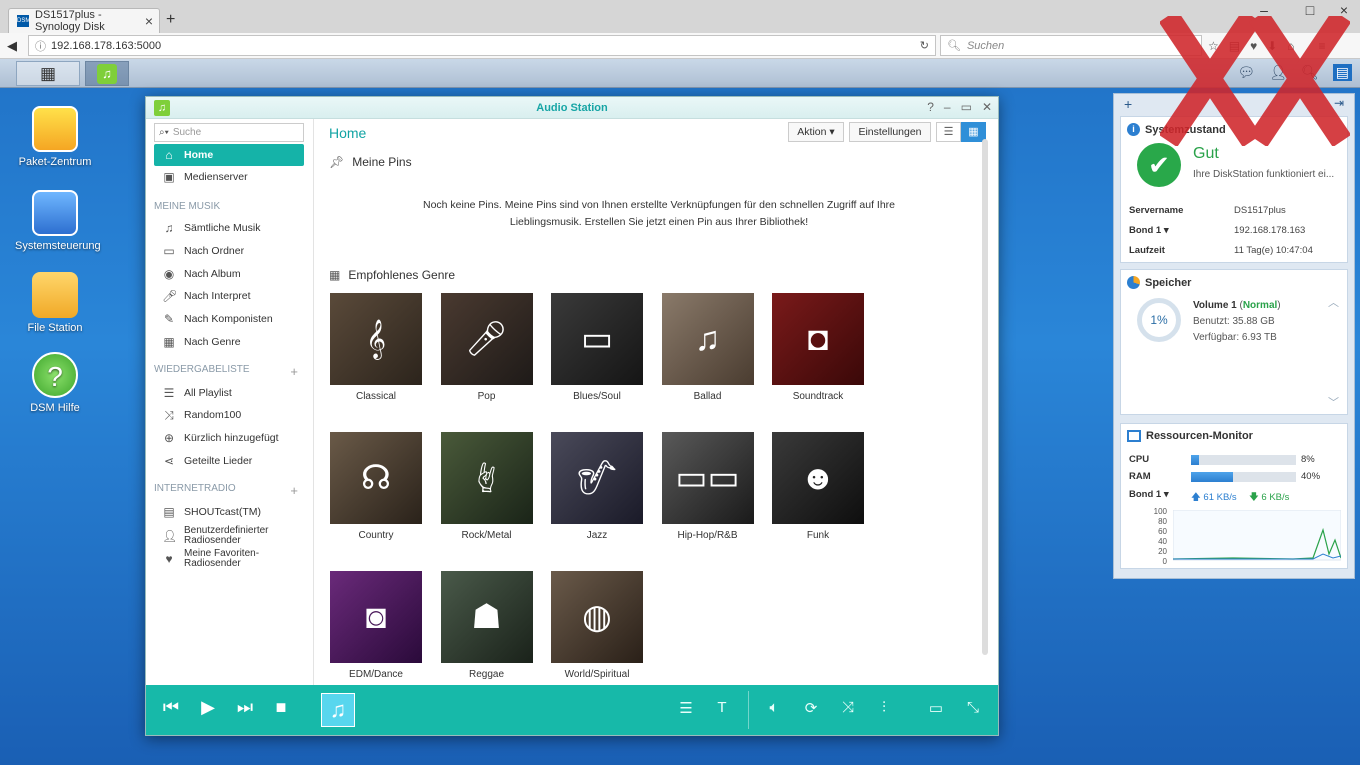 The width and height of the screenshot is (1360, 765). What do you see at coordinates (1344, 10) in the screenshot?
I see `close-icon: ×` at bounding box center [1344, 10].